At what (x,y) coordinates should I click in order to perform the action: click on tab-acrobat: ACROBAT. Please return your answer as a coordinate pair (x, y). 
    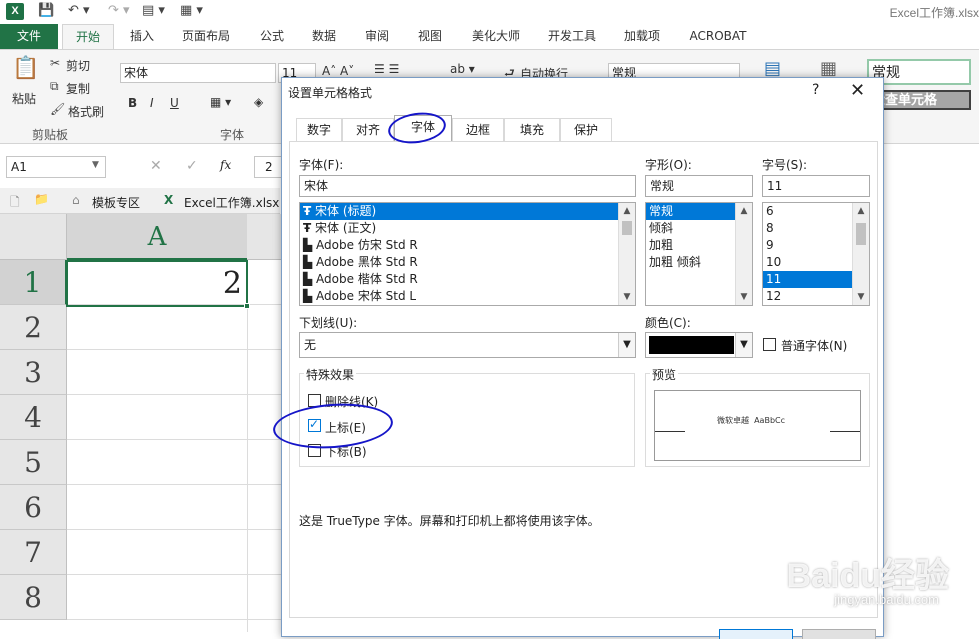
    Looking at the image, I should click on (718, 36).